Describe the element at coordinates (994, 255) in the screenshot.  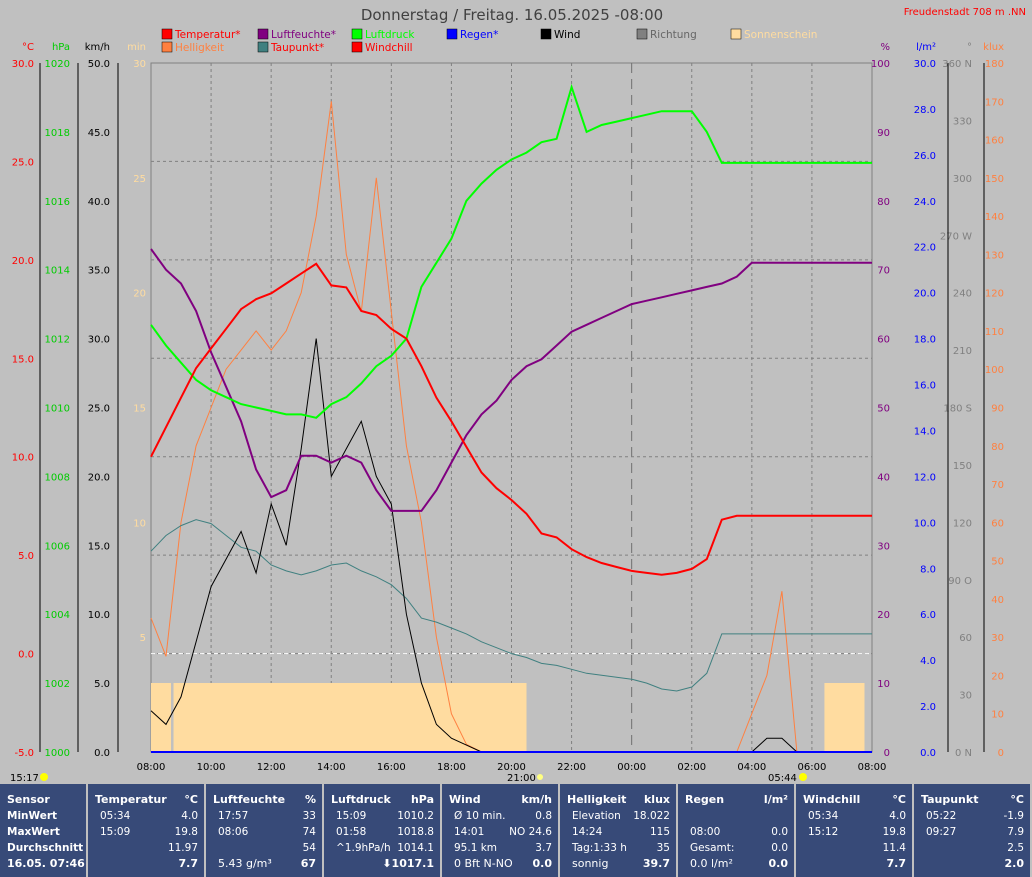
I see `lux-tick-label: 130` at that location.